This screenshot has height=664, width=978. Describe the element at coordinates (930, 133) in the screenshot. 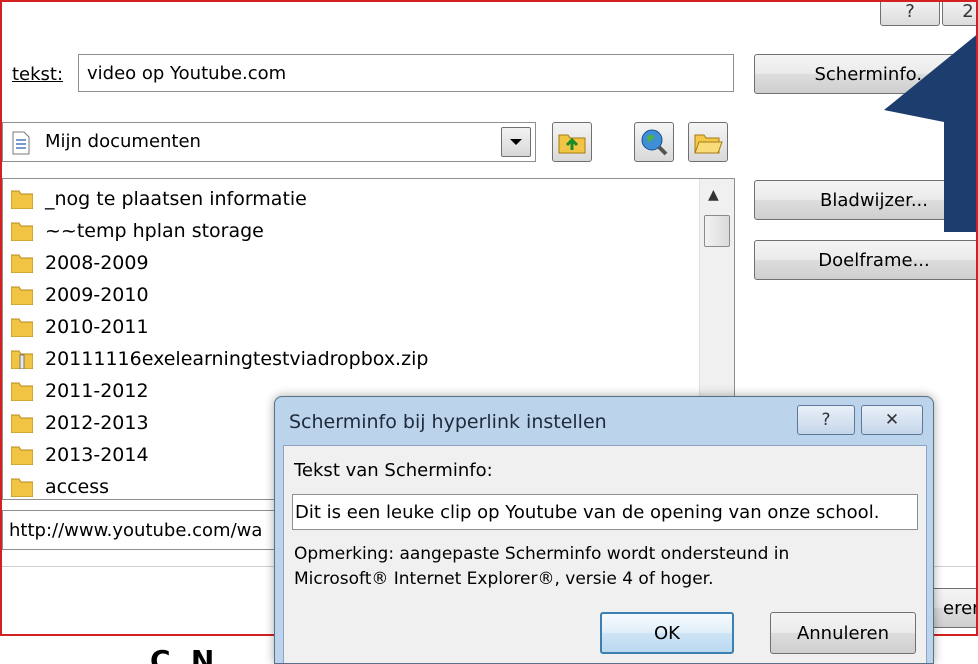

I see `callout-arrow` at that location.